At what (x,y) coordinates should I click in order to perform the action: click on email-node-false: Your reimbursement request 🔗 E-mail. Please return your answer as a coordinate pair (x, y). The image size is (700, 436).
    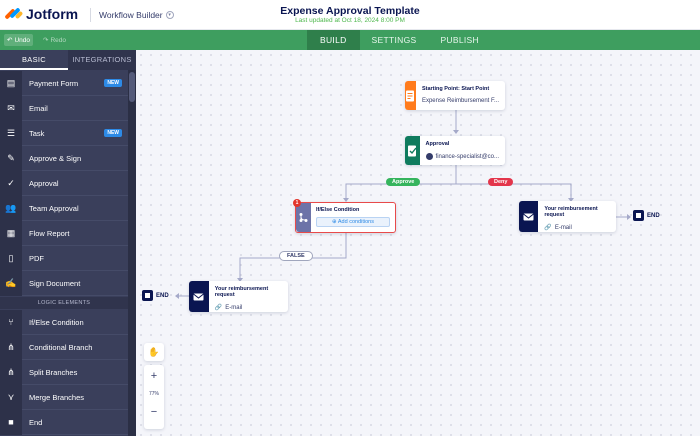
    Looking at the image, I should click on (238, 296).